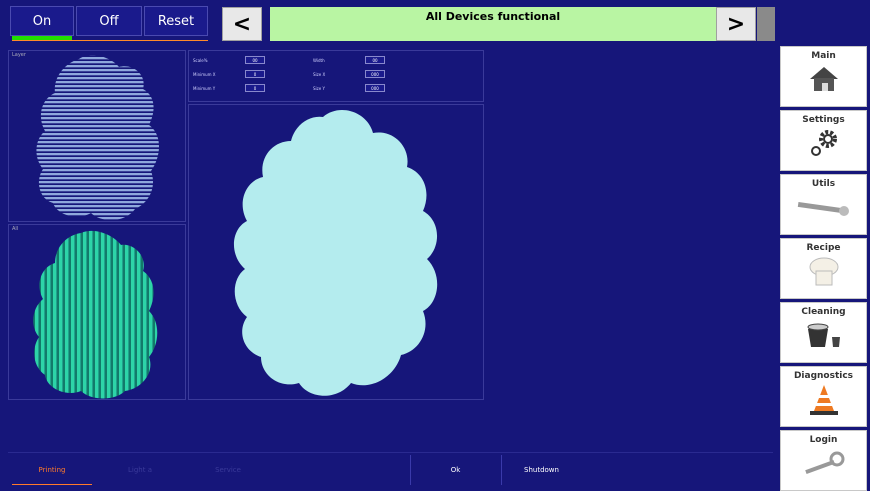 The width and height of the screenshot is (870, 491). Describe the element at coordinates (204, 88) in the screenshot. I see `minimum-y-label: Minimum Y` at that location.